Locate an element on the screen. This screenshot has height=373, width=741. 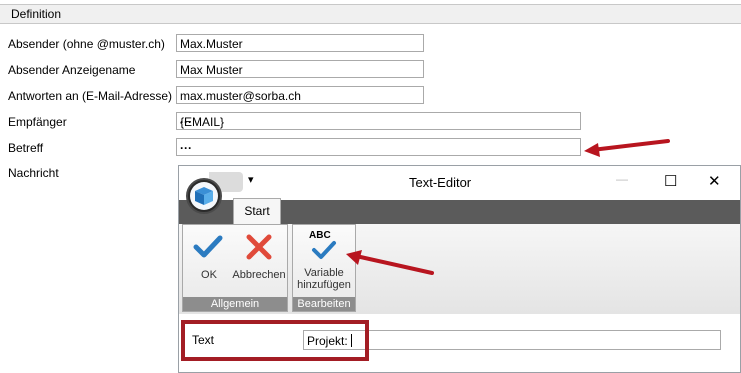
subject-label: Betreff is located at coordinates (26, 148).